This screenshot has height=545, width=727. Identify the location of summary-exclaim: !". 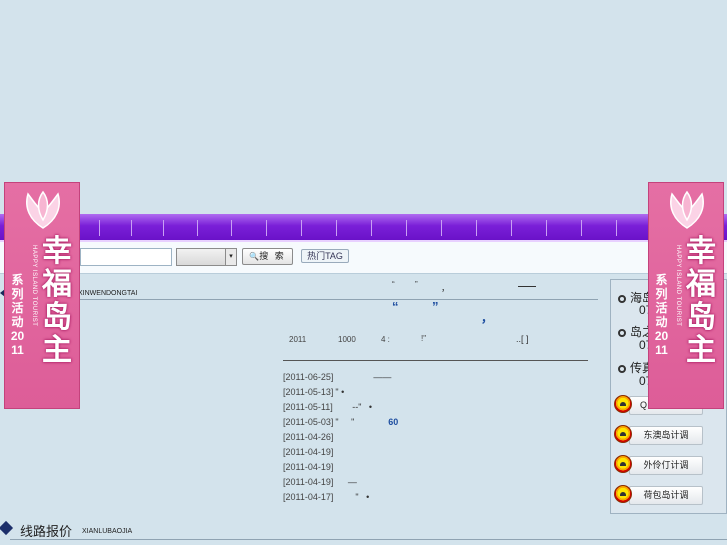
(424, 338).